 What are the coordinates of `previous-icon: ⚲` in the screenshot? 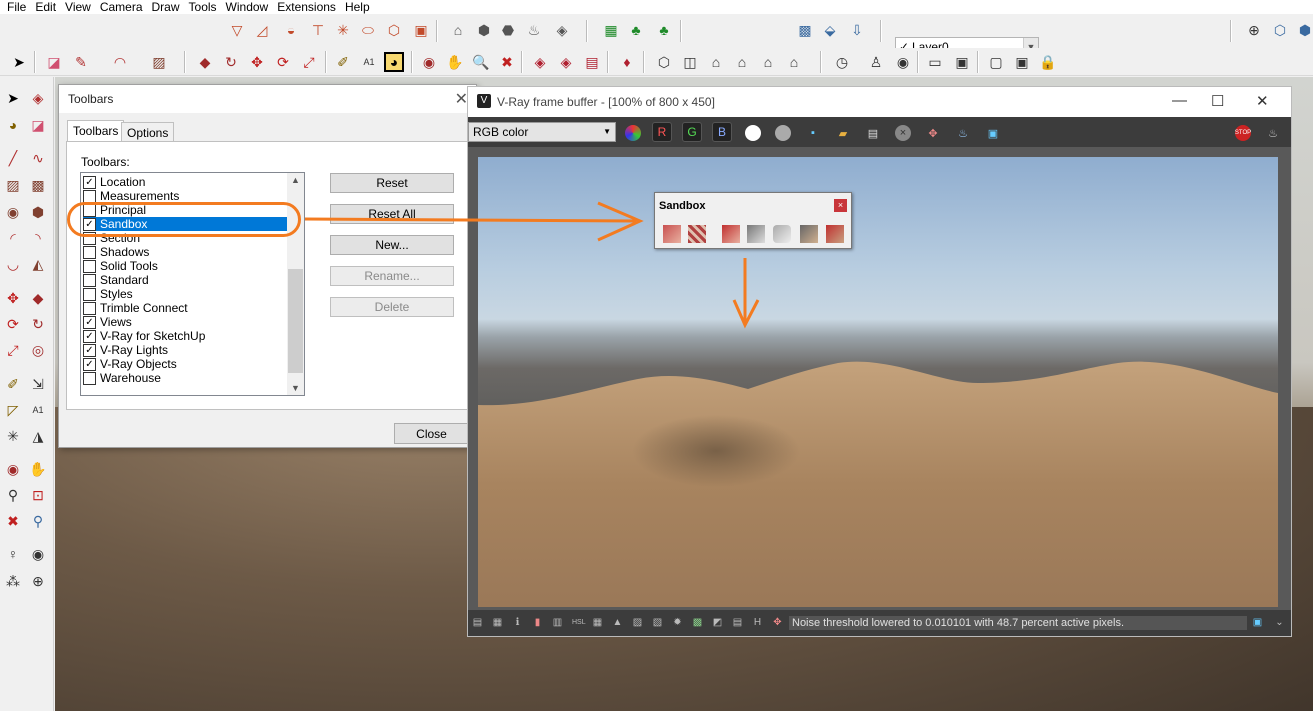 It's located at (38, 521).